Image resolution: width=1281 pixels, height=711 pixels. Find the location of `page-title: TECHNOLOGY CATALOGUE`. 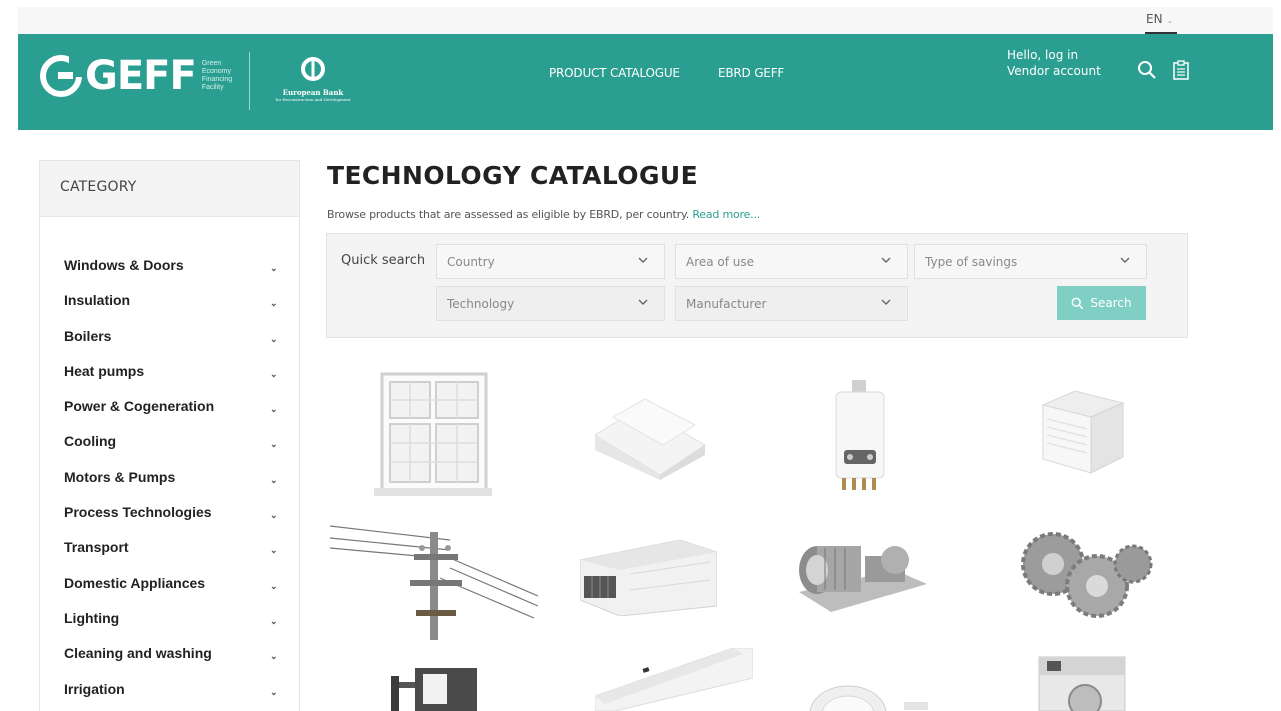

page-title: TECHNOLOGY CATALOGUE is located at coordinates (513, 175).